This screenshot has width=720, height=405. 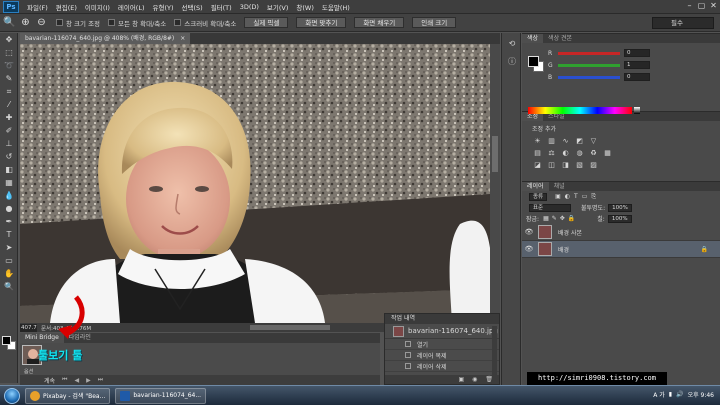 I want to click on first-frame-icon: ⏮, so click(x=64, y=380).